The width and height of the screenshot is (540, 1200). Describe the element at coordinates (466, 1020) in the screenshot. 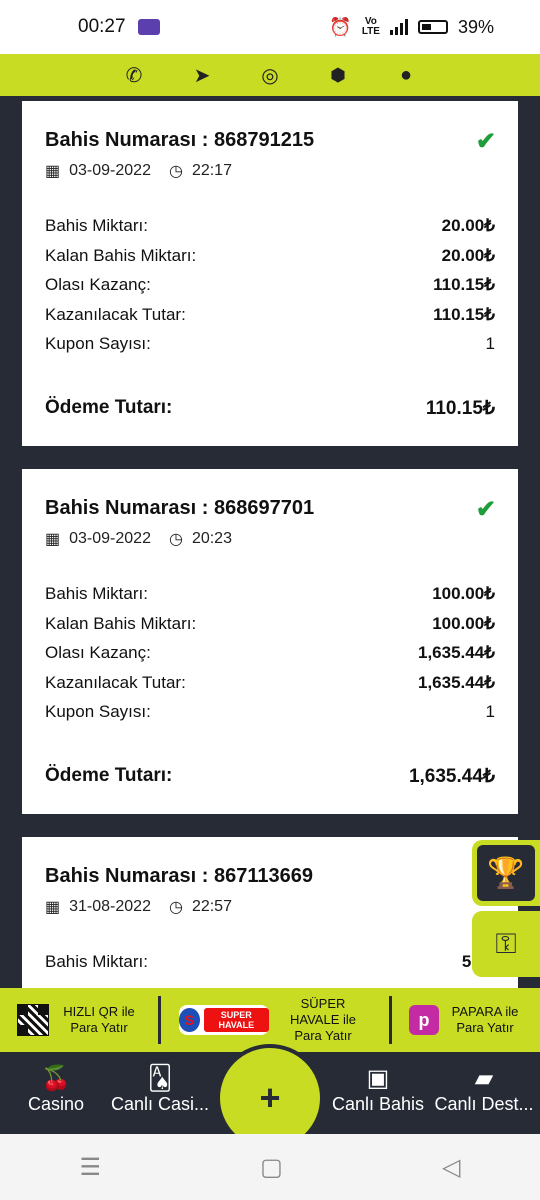

I see `papara-deposit-button: p PAPARA ile Para Yatır` at that location.